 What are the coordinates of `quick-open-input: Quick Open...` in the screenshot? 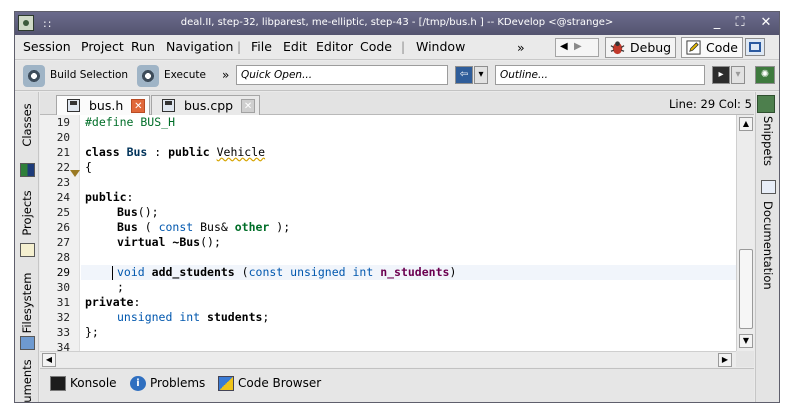 It's located at (342, 75).